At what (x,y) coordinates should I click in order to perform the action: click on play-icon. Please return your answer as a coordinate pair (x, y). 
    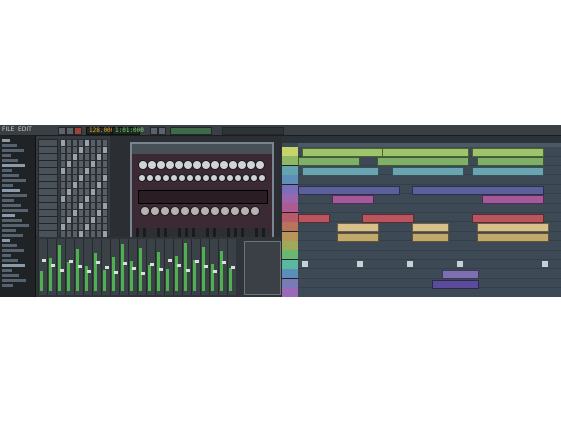
    Looking at the image, I should click on (62, 131).